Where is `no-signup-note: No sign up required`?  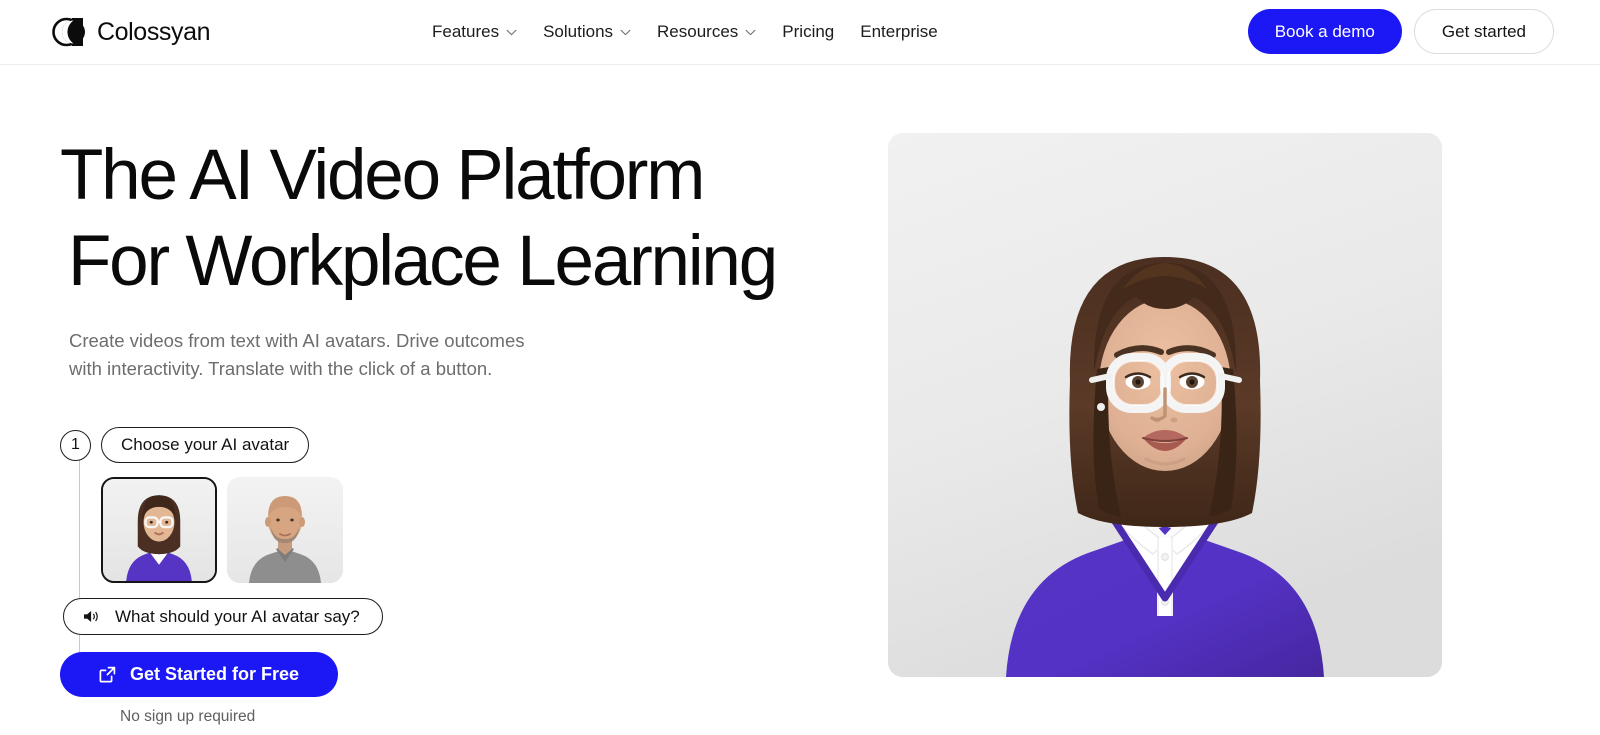
no-signup-note: No sign up required is located at coordinates (188, 716).